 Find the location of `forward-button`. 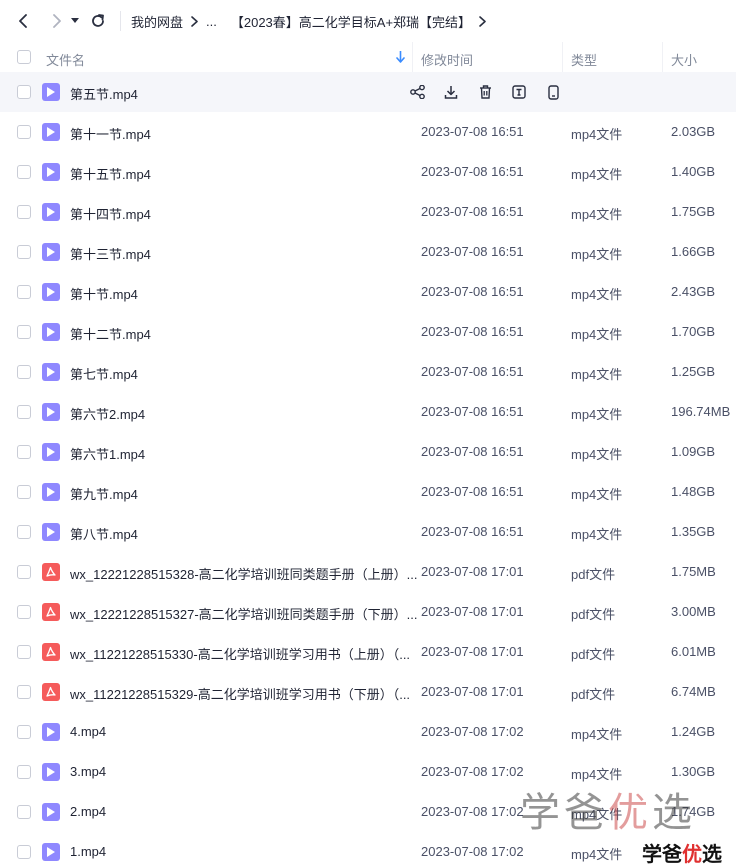

forward-button is located at coordinates (56, 21).